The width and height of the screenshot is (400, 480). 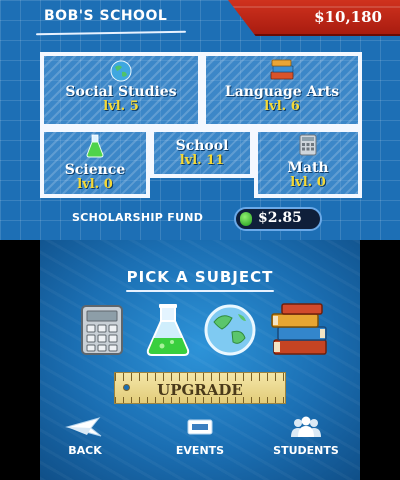 I want to click on room-school: School lvl. 11, so click(x=202, y=153).